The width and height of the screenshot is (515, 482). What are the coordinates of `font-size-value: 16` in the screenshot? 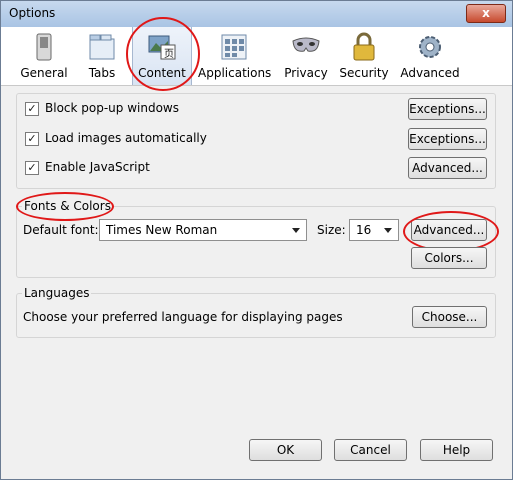 It's located at (364, 230).